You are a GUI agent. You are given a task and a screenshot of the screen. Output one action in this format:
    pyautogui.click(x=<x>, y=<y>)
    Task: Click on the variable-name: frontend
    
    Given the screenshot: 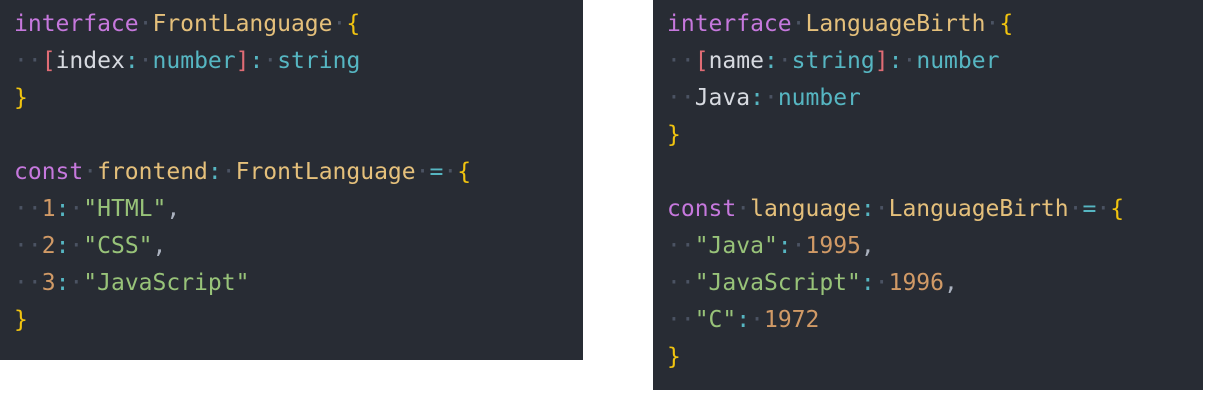 What is the action you would take?
    pyautogui.click(x=152, y=172)
    